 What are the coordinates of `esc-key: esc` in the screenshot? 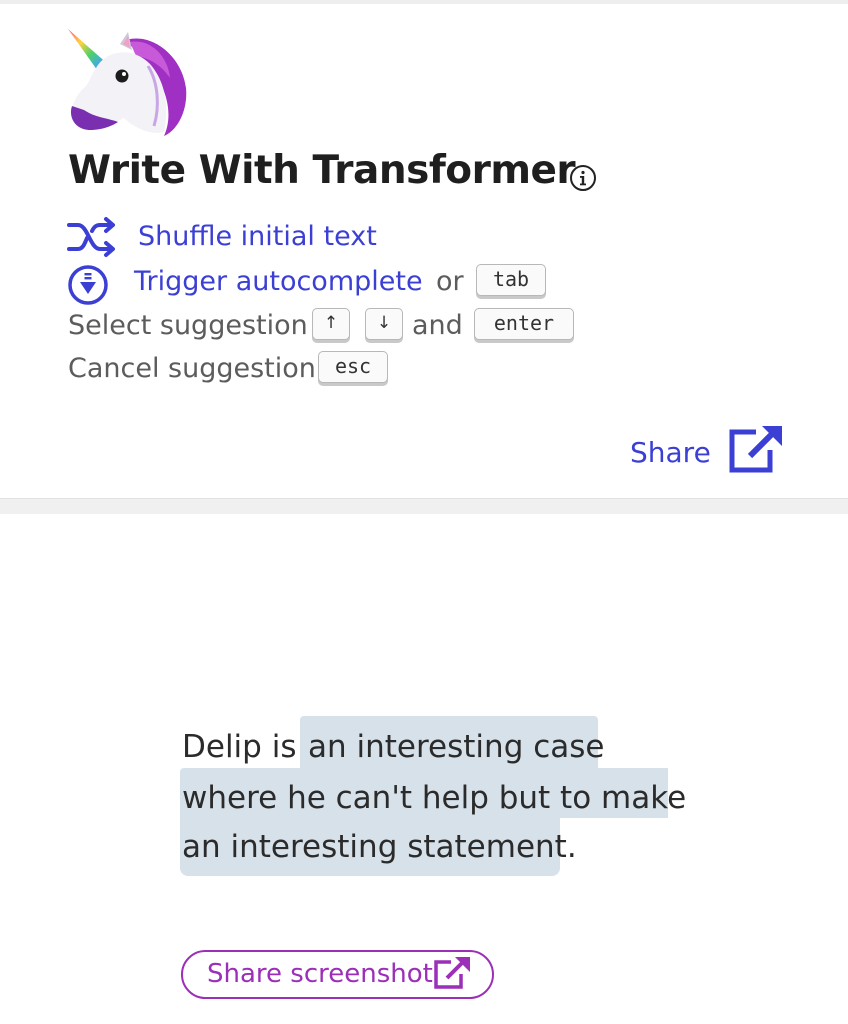 It's located at (353, 367).